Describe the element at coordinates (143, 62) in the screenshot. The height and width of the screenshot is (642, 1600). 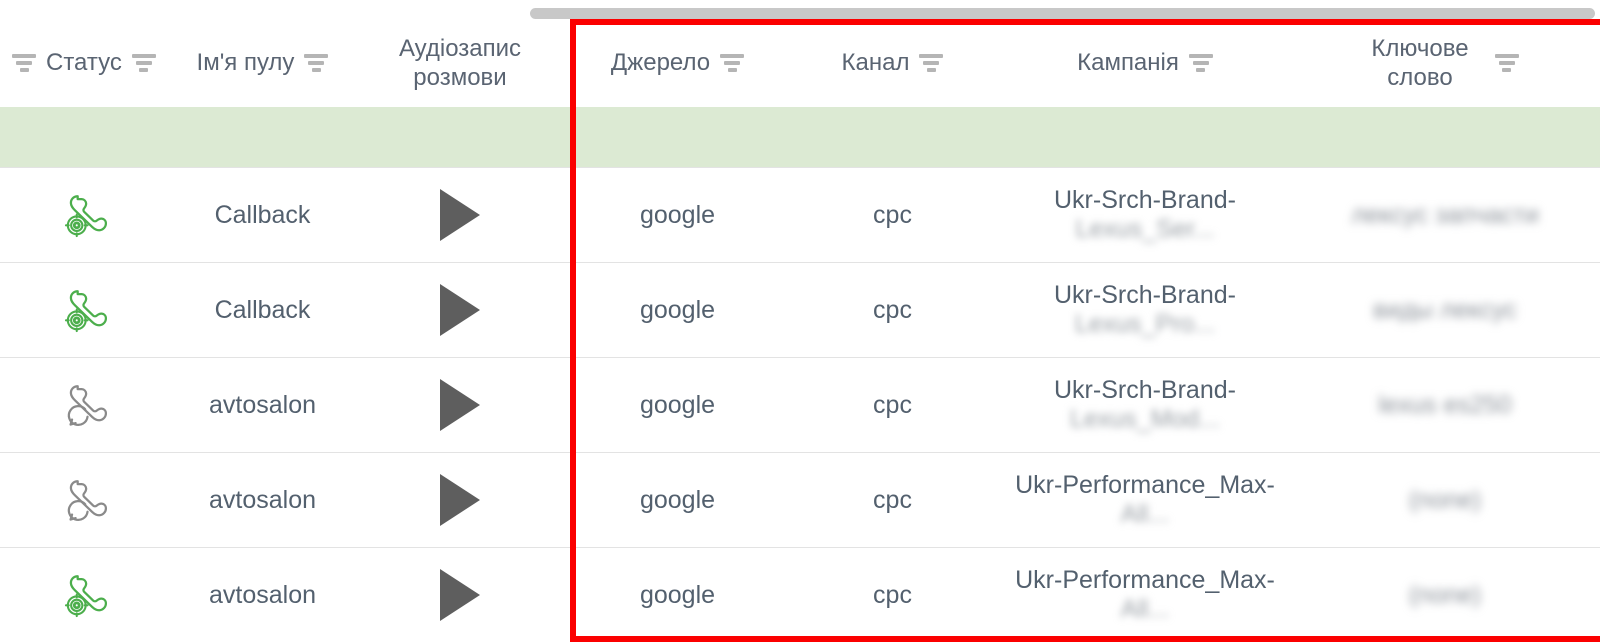
I see `filter-icon-status` at that location.